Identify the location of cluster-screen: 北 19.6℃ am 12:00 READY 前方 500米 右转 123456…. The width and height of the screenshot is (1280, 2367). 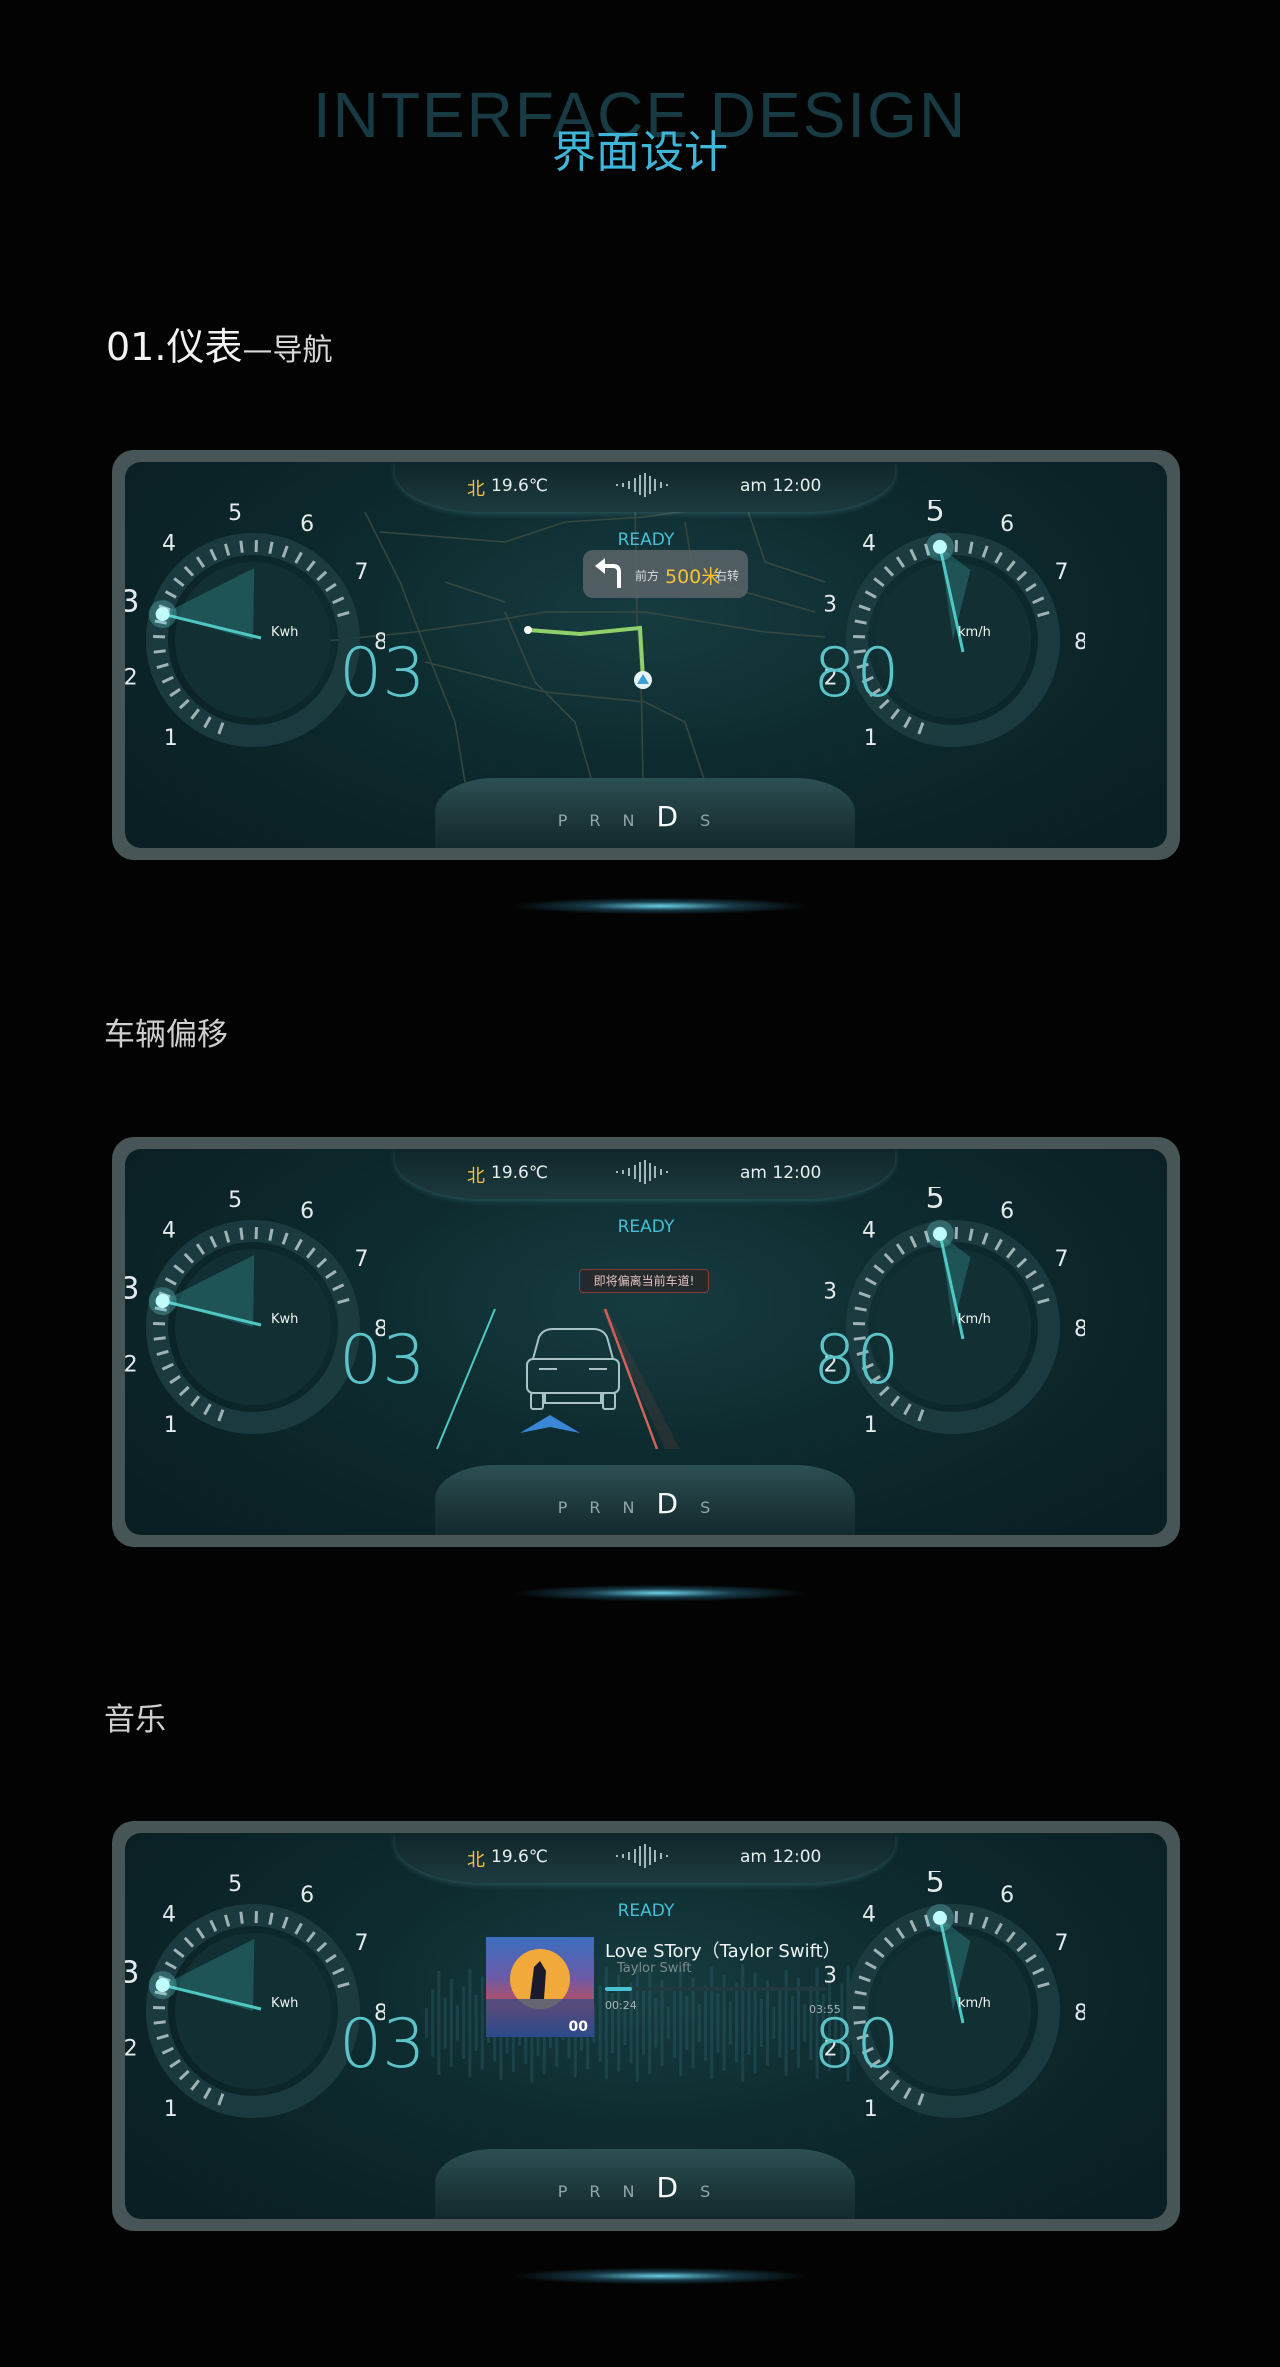
(646, 655).